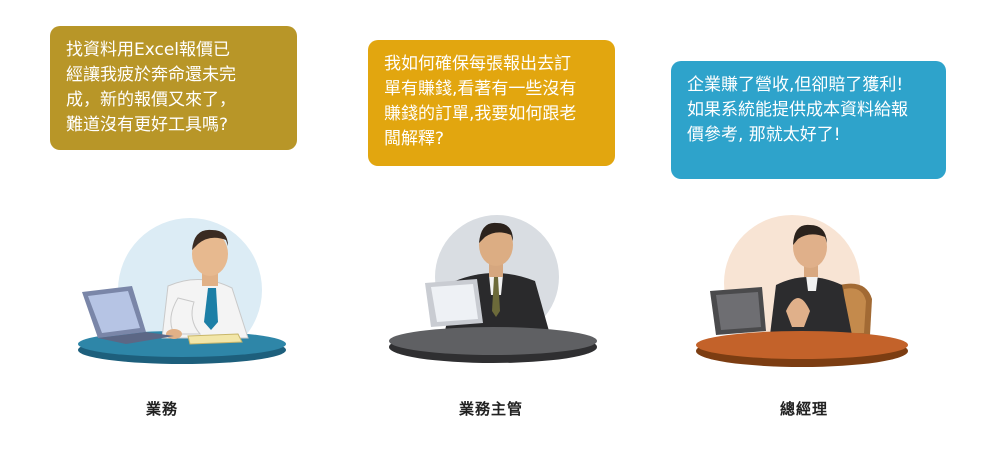 Image resolution: width=1000 pixels, height=450 pixels. What do you see at coordinates (147, 125) in the screenshot?
I see `speech-line: 難道沒有更好工具嗎?` at bounding box center [147, 125].